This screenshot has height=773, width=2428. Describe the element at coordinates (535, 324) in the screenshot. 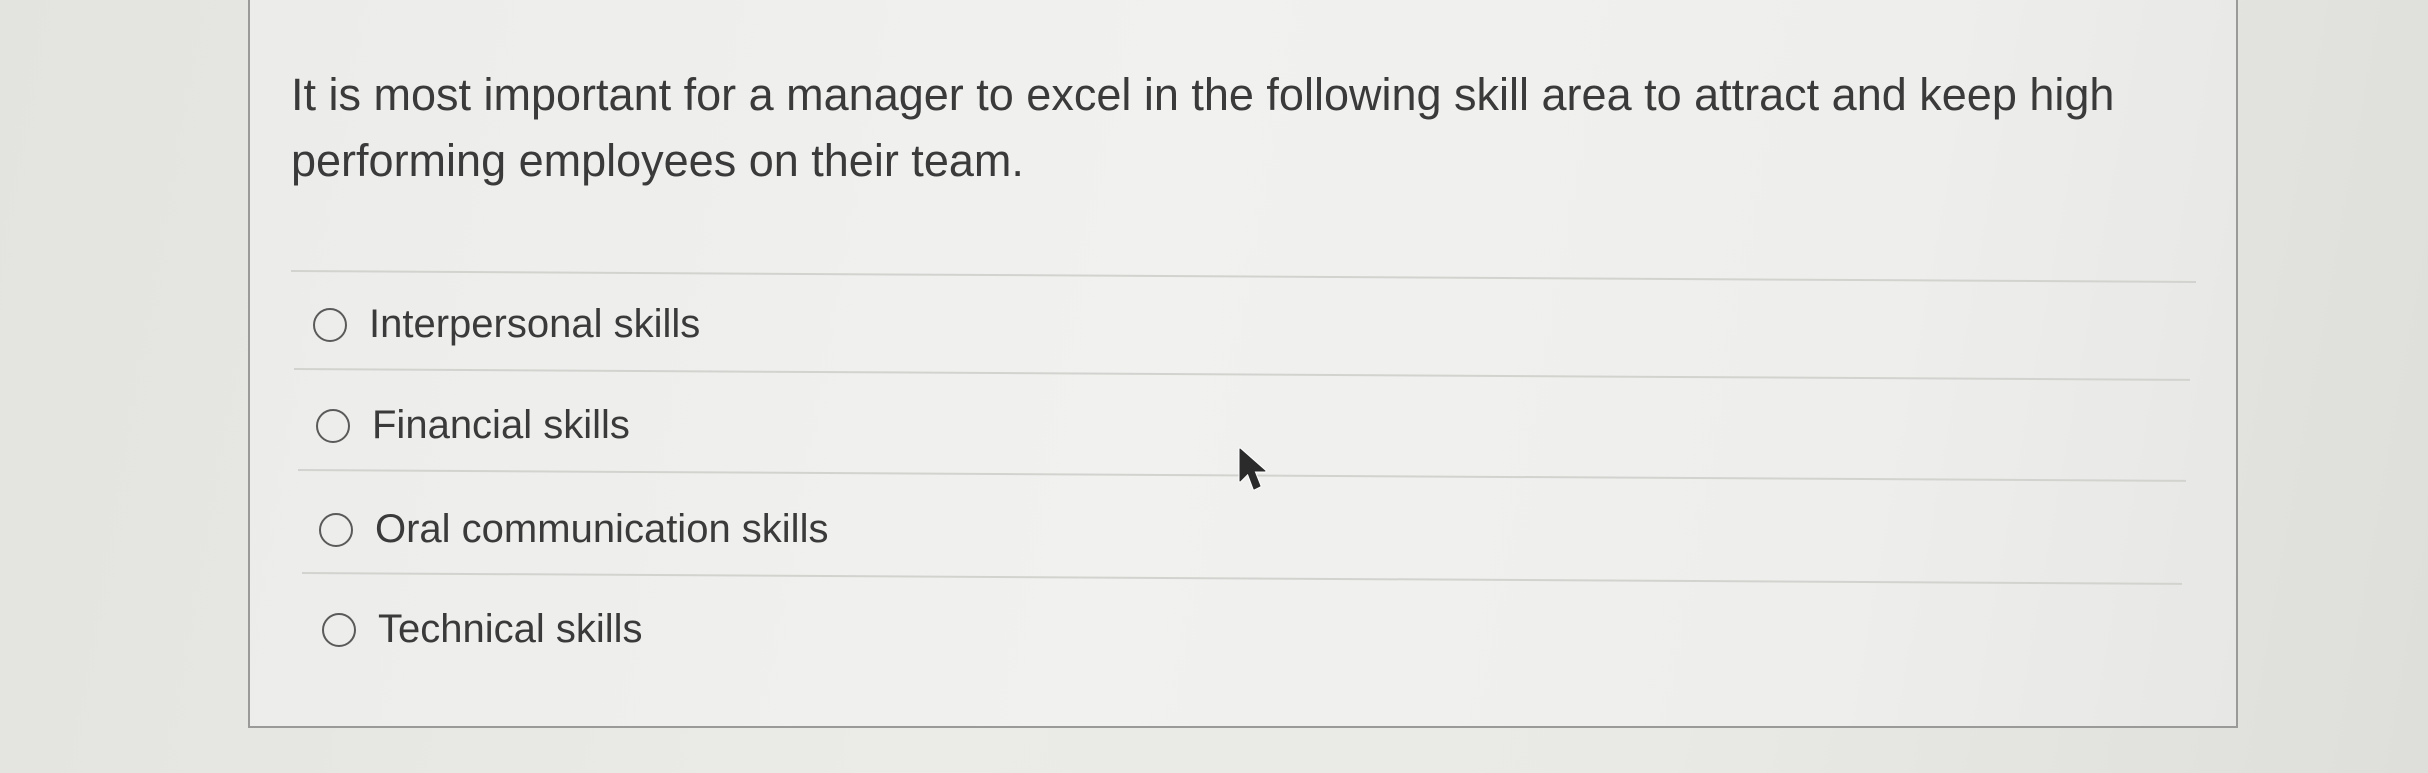

I see `option-label: Interpersonal skills` at that location.